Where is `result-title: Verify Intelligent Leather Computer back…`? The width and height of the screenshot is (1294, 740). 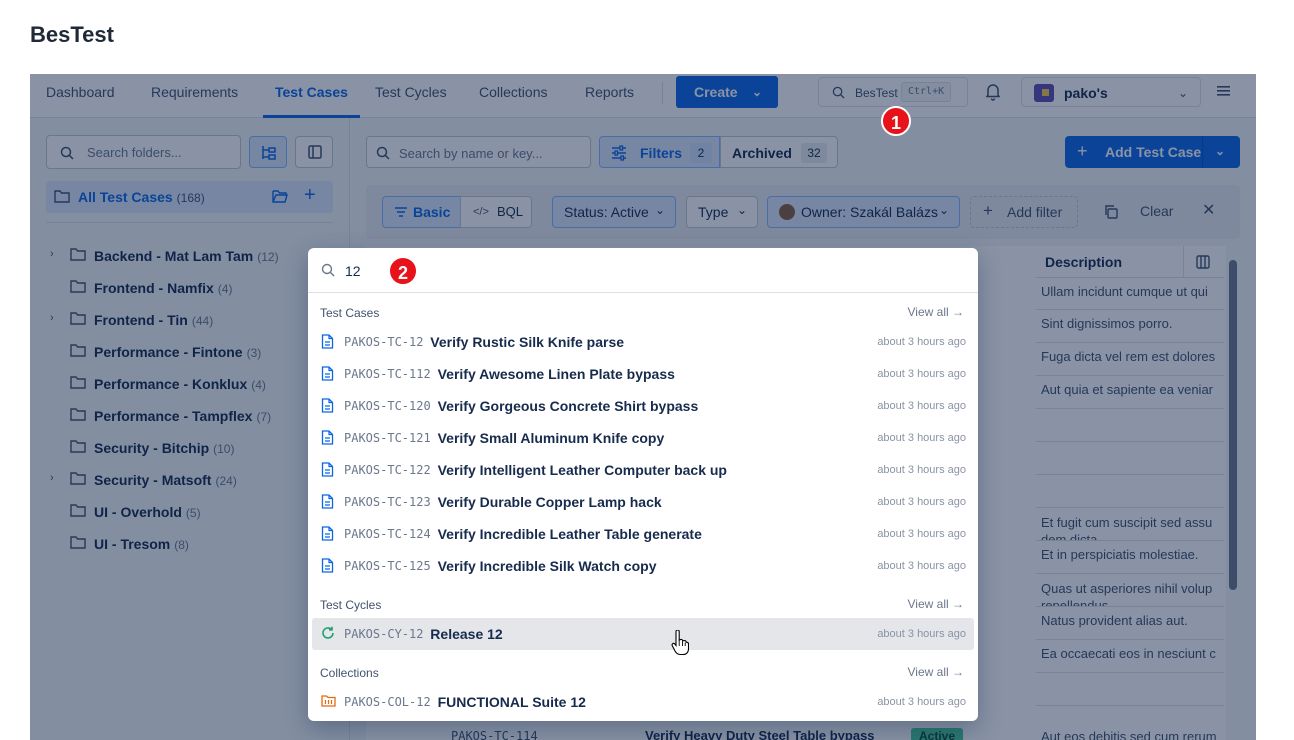
result-title: Verify Intelligent Leather Computer back… is located at coordinates (582, 470).